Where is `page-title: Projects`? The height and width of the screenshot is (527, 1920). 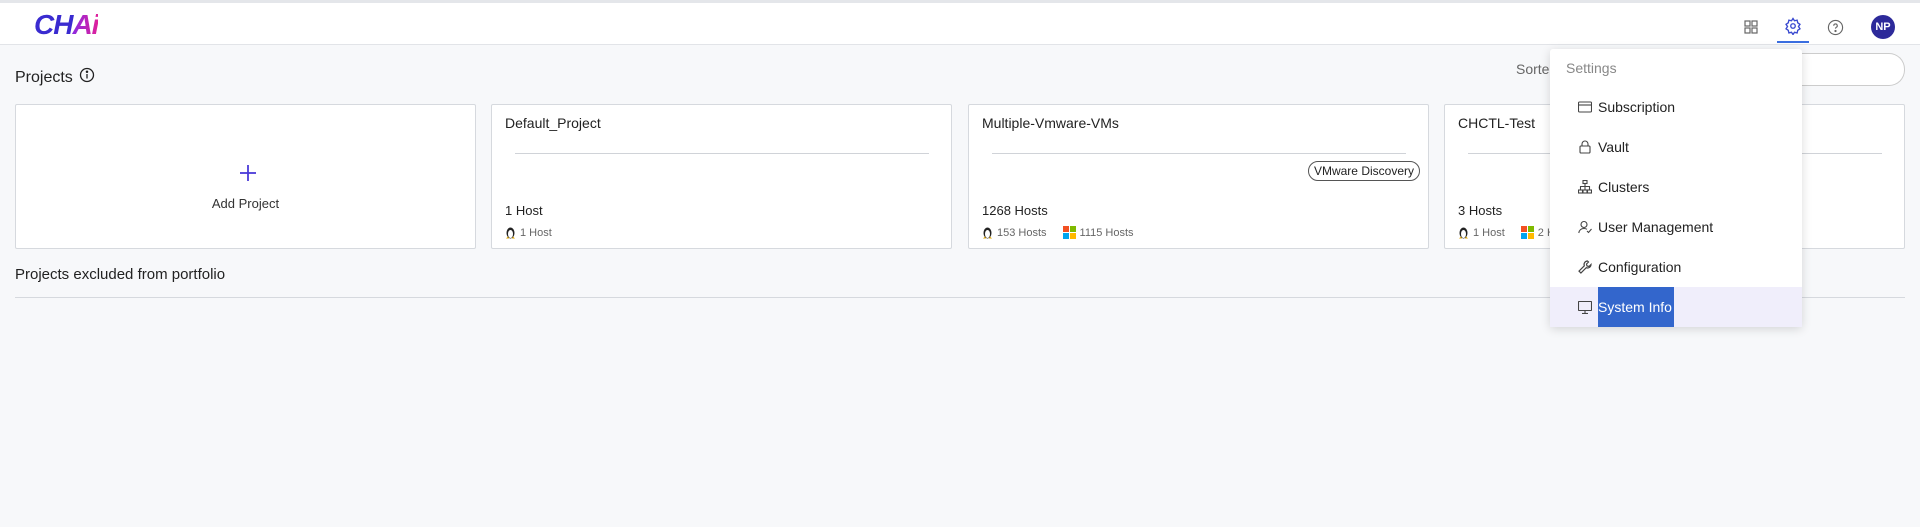
page-title: Projects is located at coordinates (55, 77).